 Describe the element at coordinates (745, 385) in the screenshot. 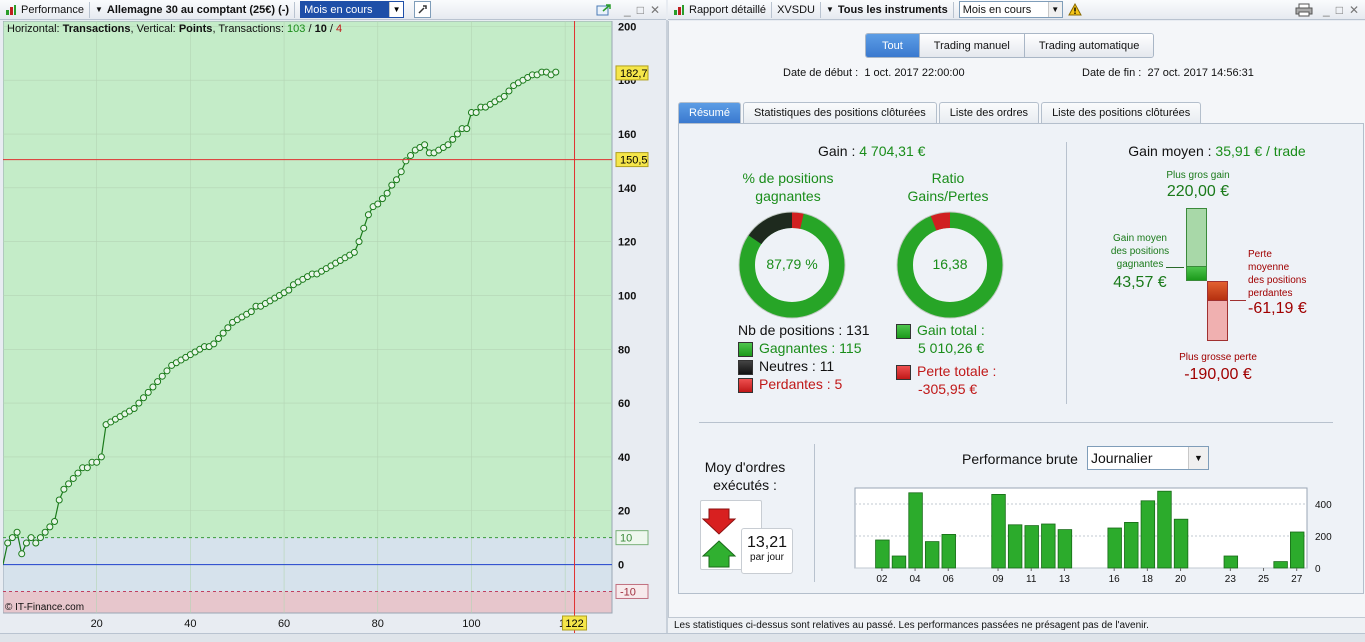

I see `red-square-icon` at that location.